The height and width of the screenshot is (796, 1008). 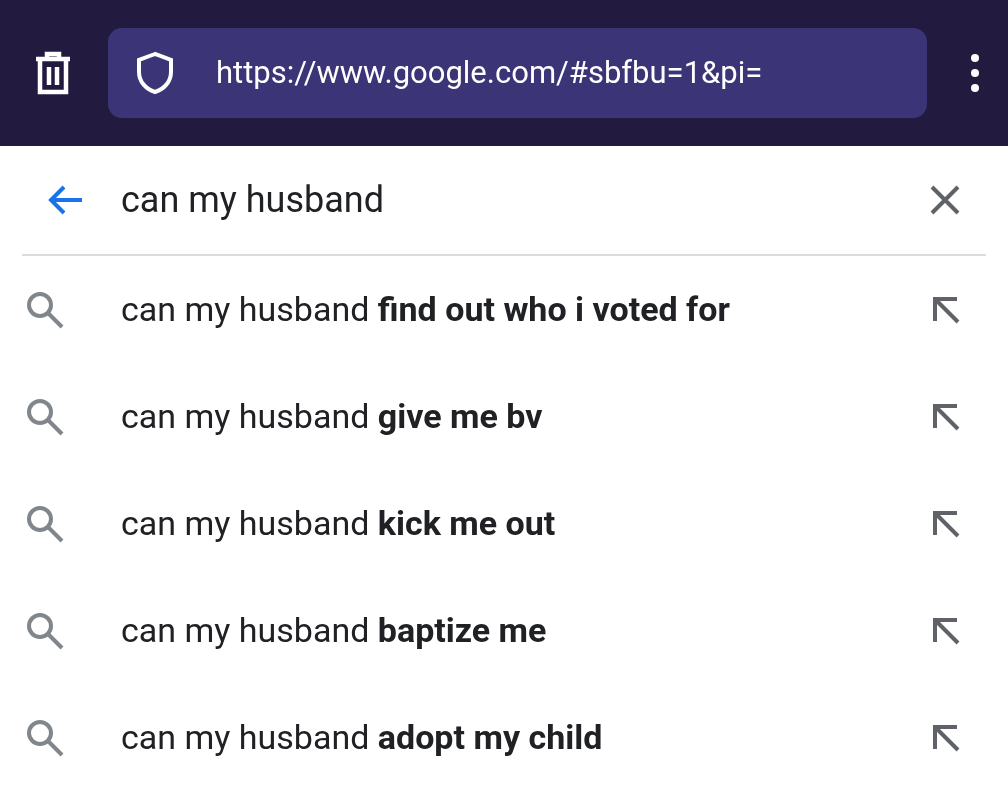 What do you see at coordinates (362, 737) in the screenshot?
I see `suggestion-text: can my husband adopt my child` at bounding box center [362, 737].